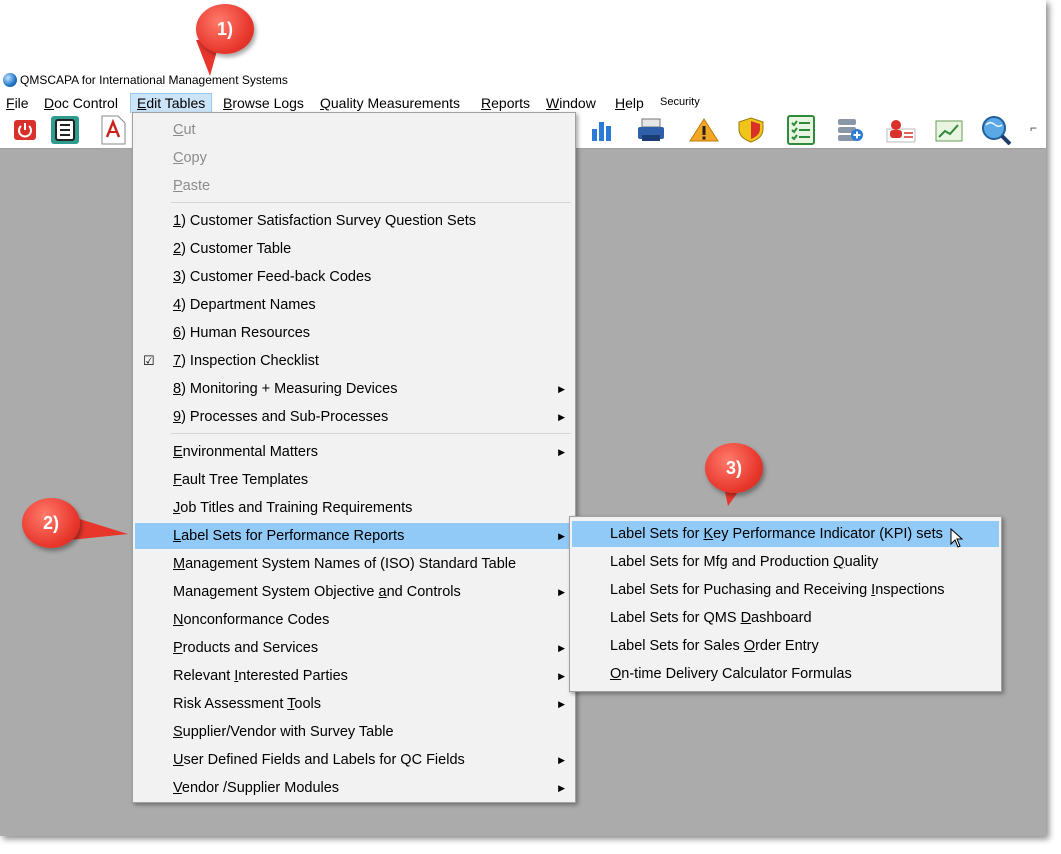 The image size is (1061, 854). What do you see at coordinates (781, 618) in the screenshot?
I see `submenu-item-qms-dashboard-label: ashboard` at bounding box center [781, 618].